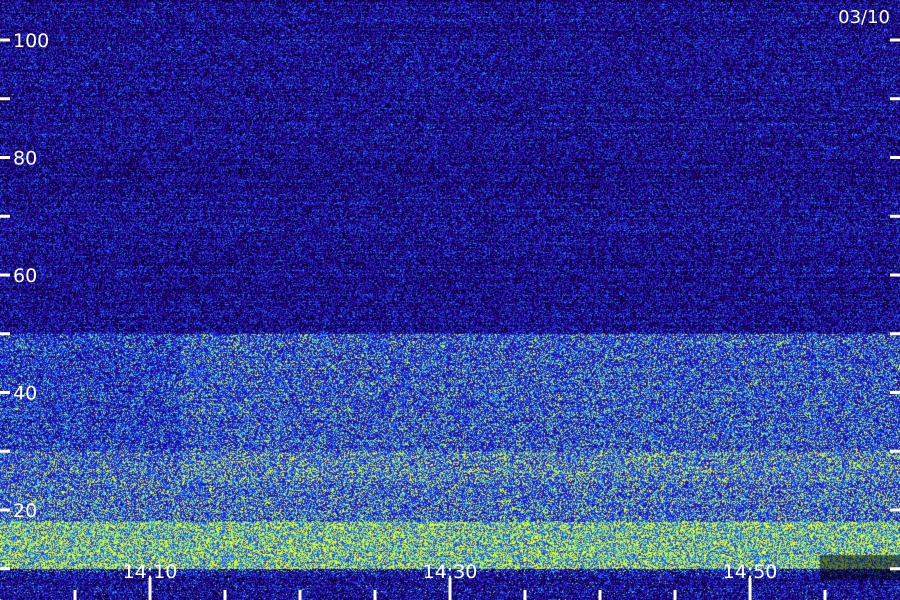 The image size is (900, 600). I want to click on y-tick-label: 40, so click(25, 394).